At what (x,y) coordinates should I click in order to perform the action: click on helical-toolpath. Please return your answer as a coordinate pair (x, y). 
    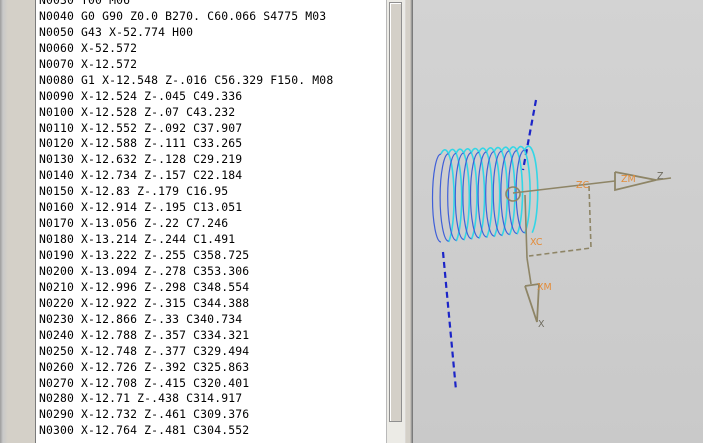
    Looking at the image, I should click on (485, 194).